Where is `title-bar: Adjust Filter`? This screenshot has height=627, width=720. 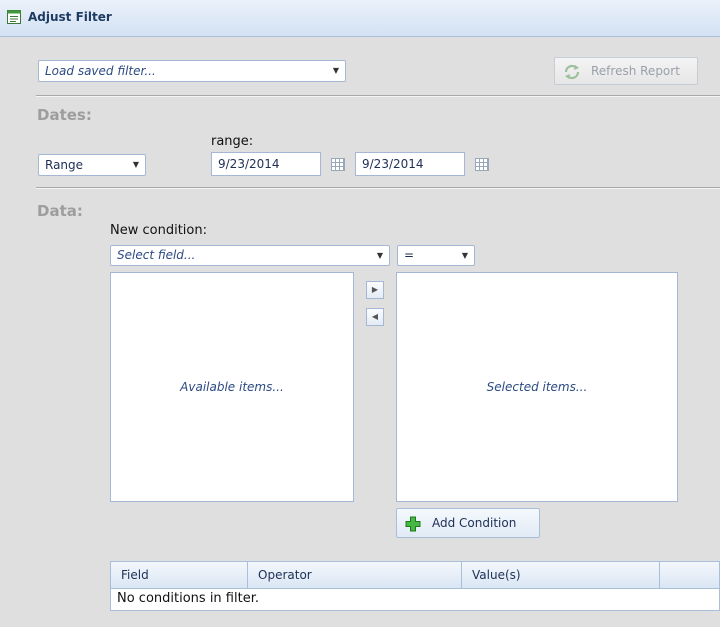
title-bar: Adjust Filter is located at coordinates (360, 18).